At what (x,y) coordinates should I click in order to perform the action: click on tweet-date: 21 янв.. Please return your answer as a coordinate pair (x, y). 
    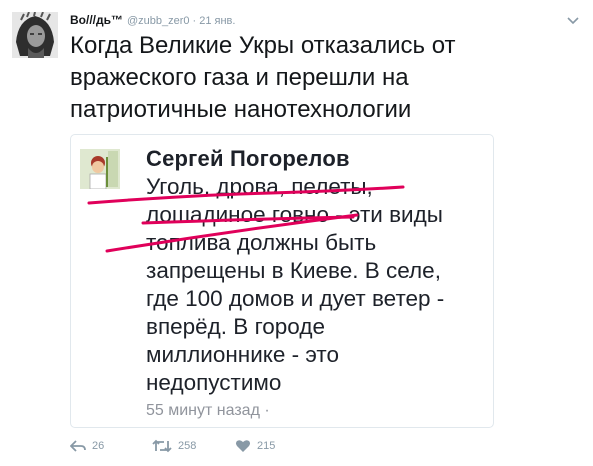
    Looking at the image, I should click on (217, 21).